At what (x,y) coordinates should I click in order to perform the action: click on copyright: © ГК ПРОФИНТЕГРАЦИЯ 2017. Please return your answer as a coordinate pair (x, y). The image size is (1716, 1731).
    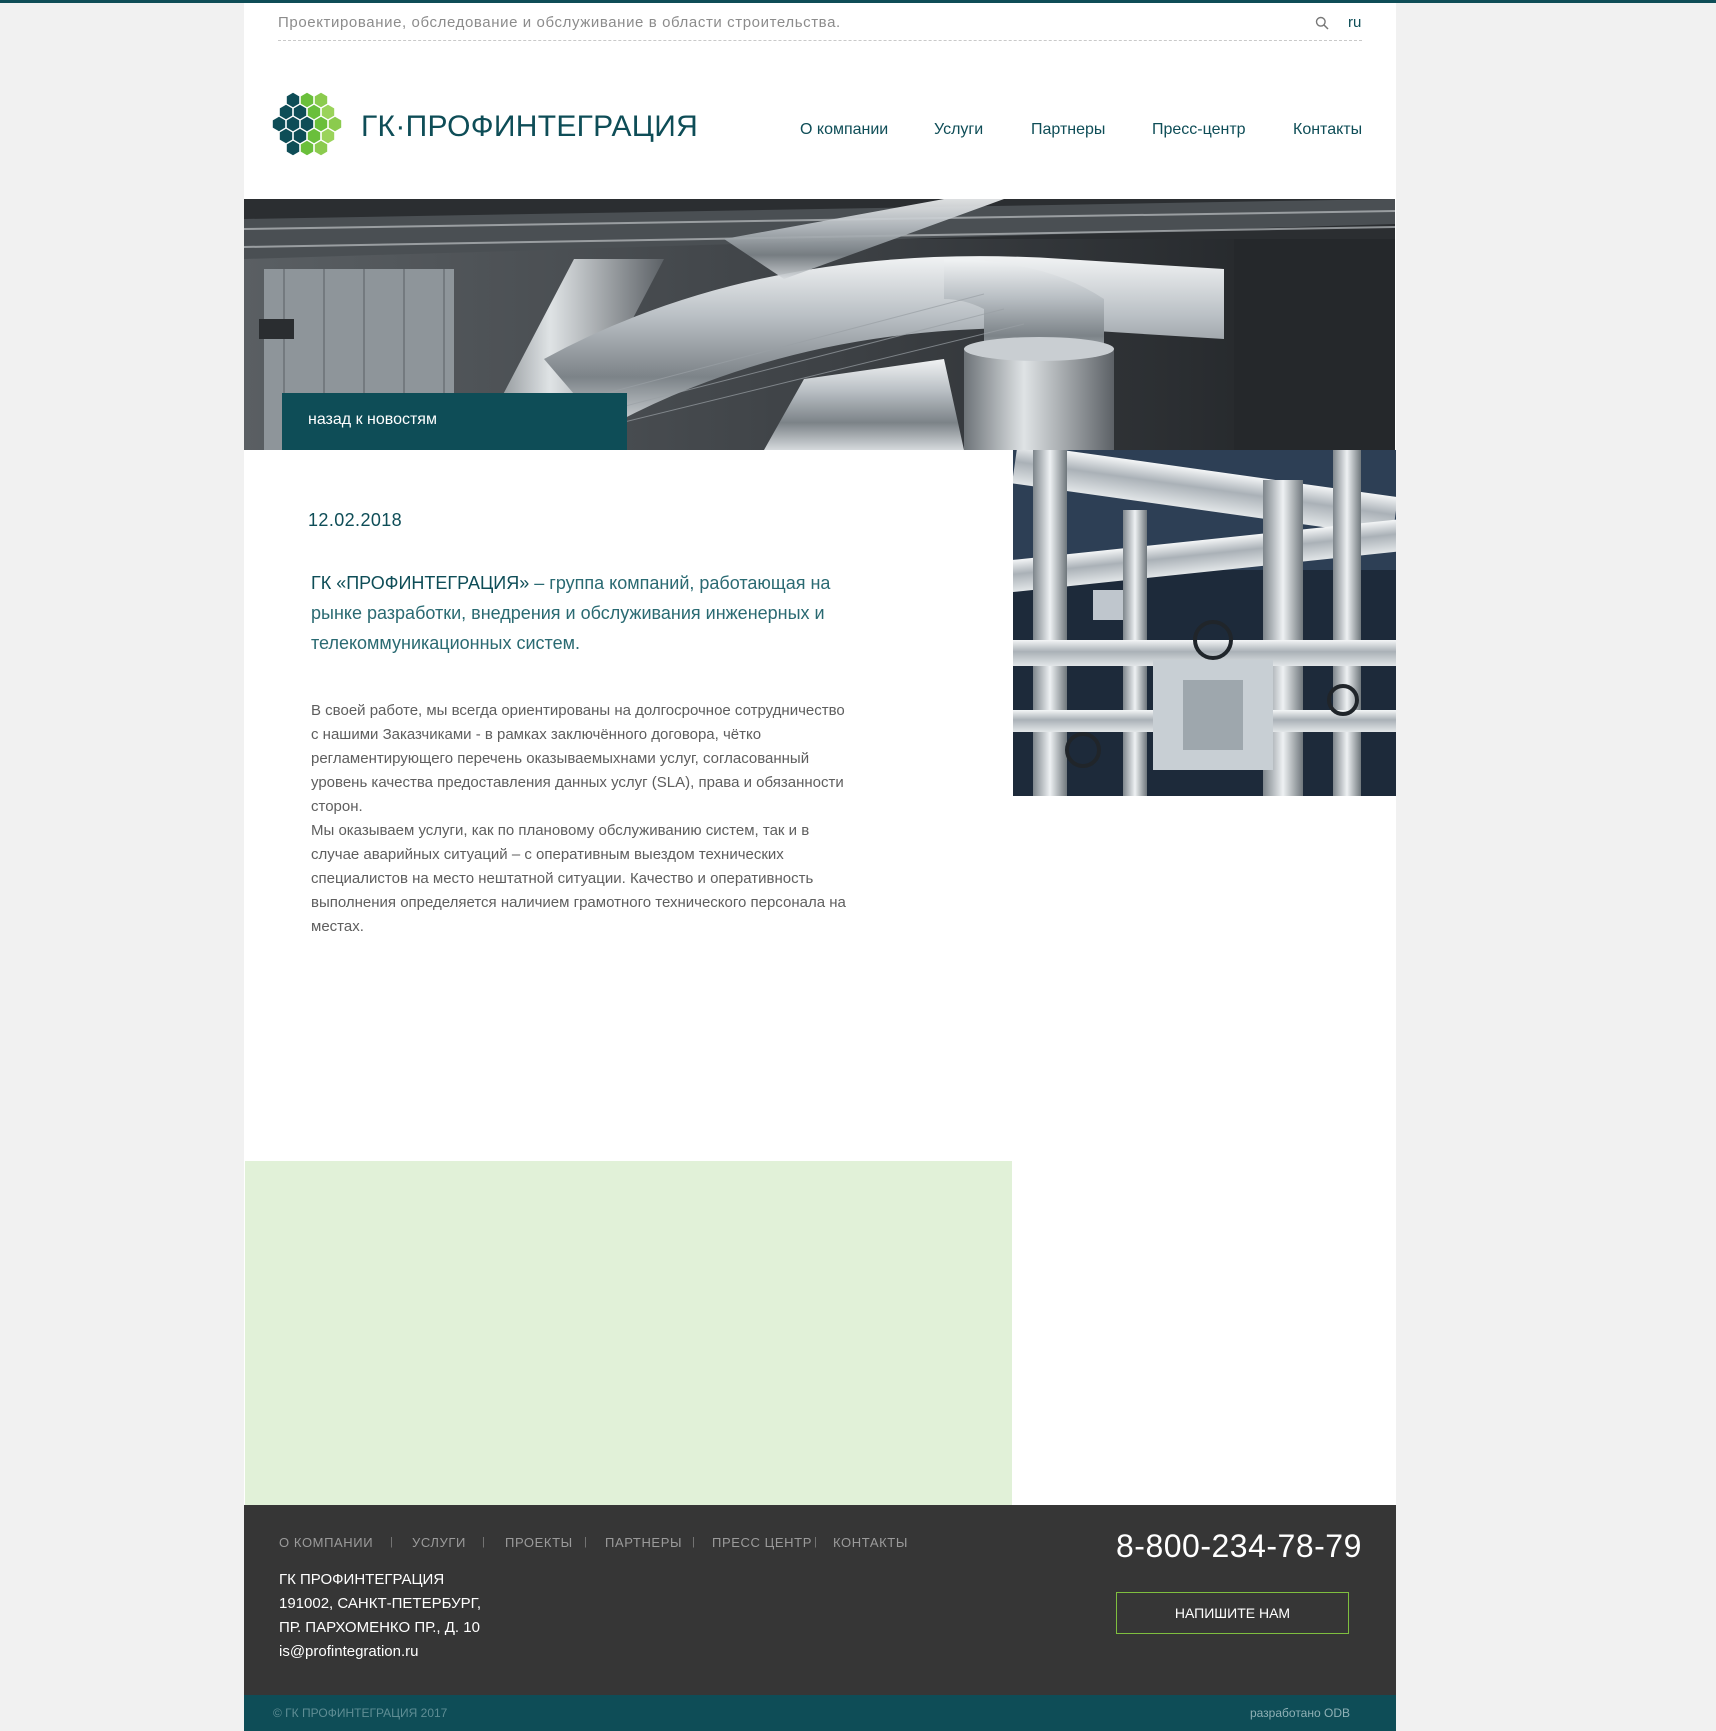
    Looking at the image, I should click on (360, 1713).